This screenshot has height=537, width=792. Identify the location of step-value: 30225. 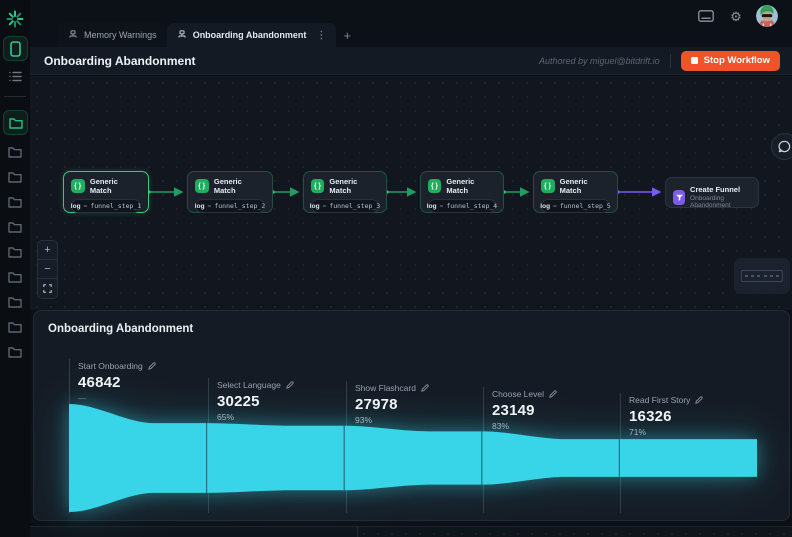
(238, 401).